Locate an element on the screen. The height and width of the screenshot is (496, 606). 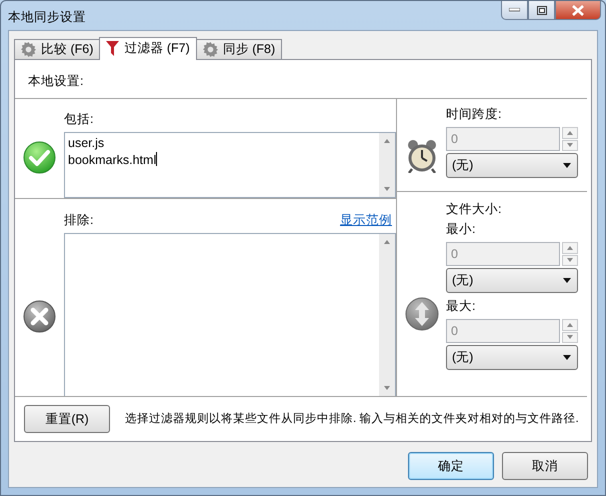
show-examples-link: 显示范例 is located at coordinates (366, 220).